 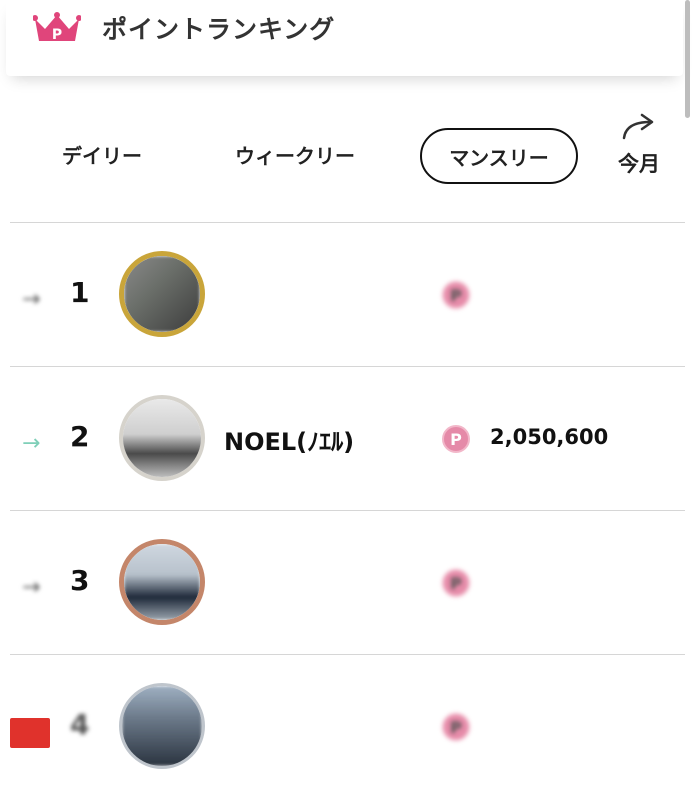 I want to click on scrollbar, so click(x=687, y=59).